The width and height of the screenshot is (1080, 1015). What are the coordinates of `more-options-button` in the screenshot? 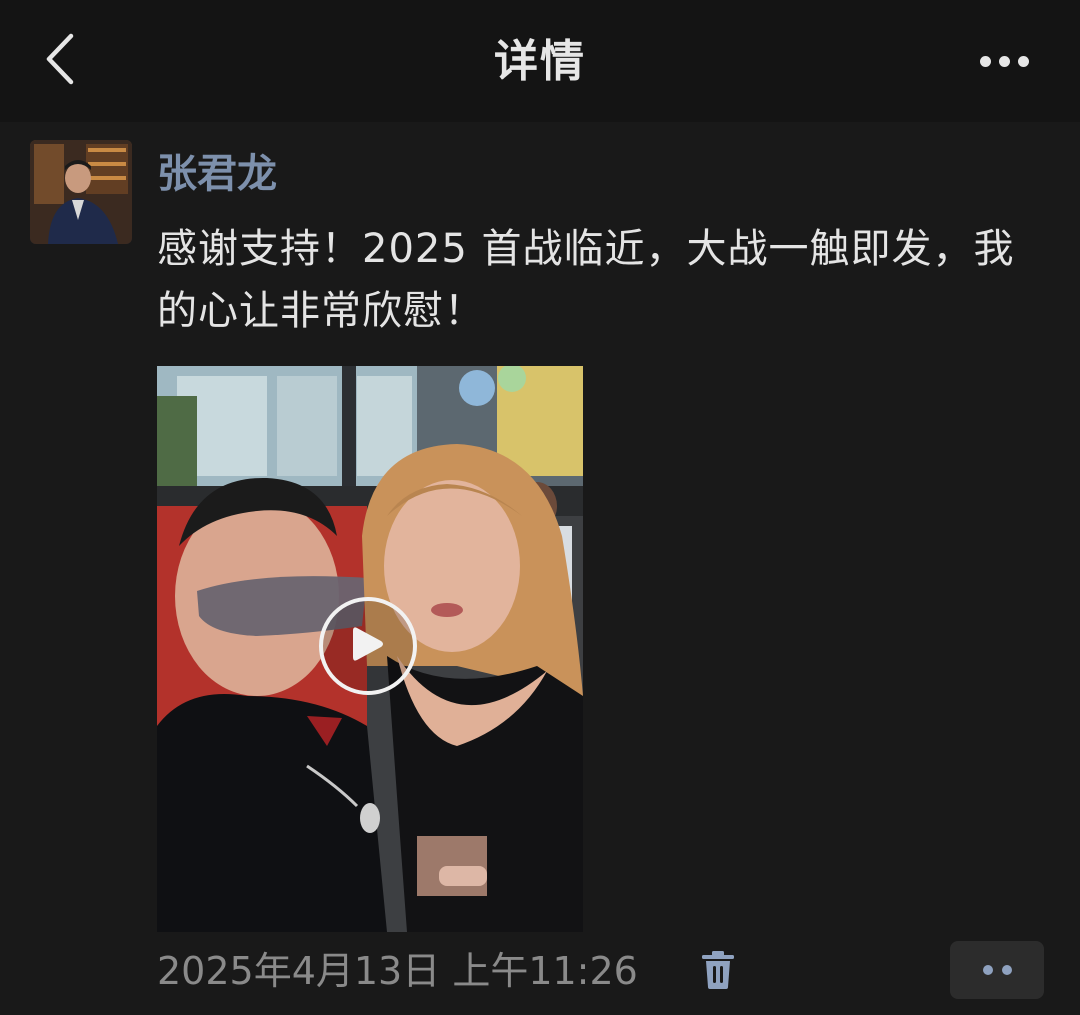 It's located at (1004, 61).